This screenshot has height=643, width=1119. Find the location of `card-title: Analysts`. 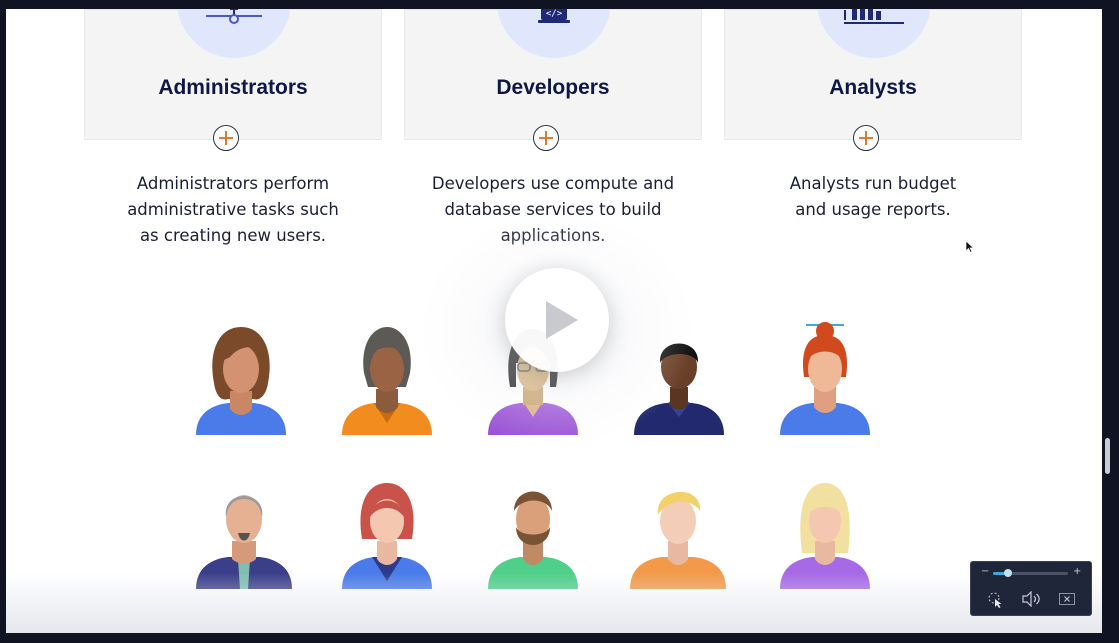

card-title: Analysts is located at coordinates (873, 87).